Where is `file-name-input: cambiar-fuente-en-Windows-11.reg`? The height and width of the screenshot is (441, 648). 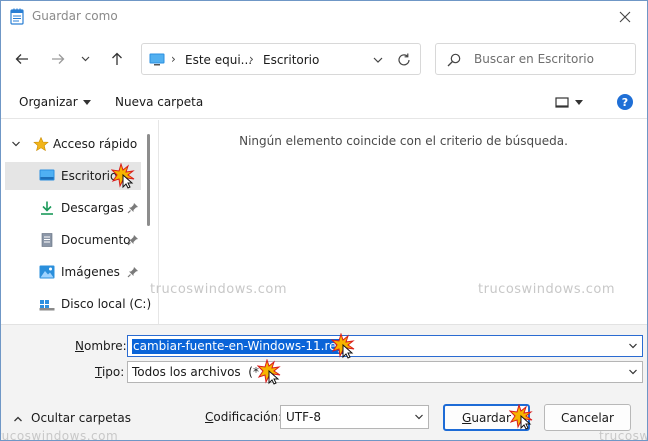 file-name-input: cambiar-fuente-en-Windows-11.reg is located at coordinates (385, 346).